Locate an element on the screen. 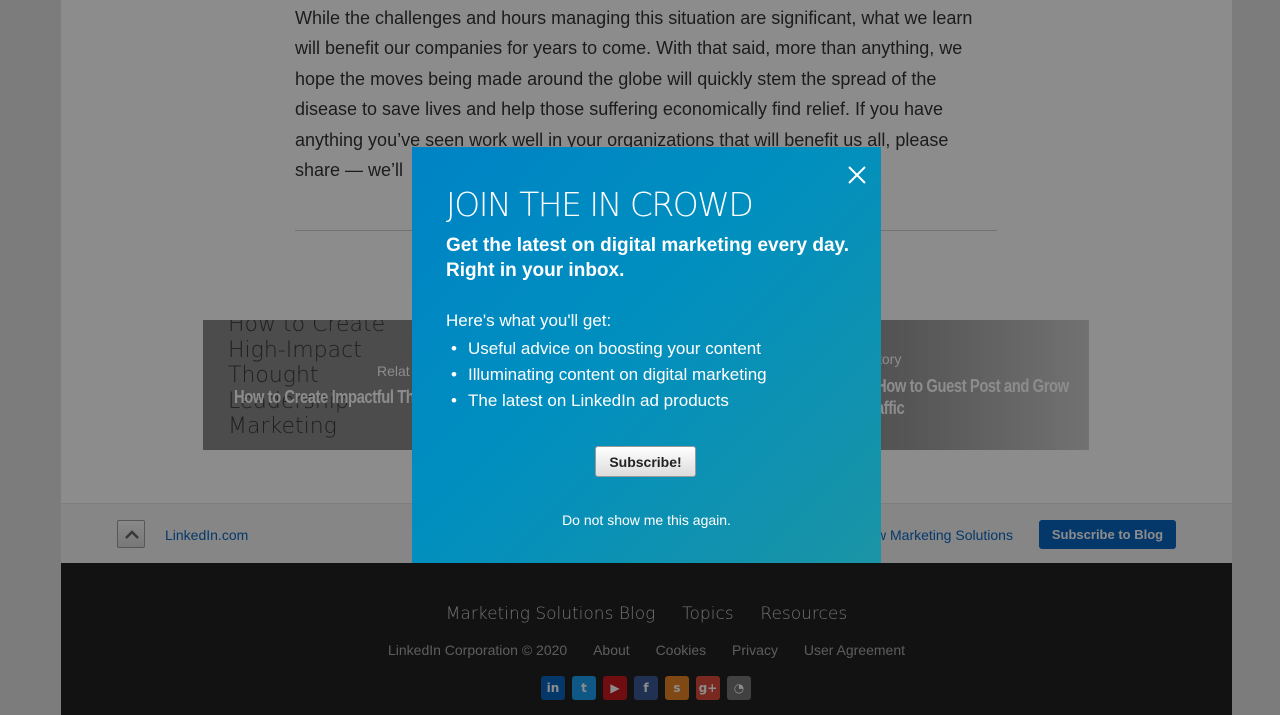  modal-intro: Here's what you'll get: is located at coordinates (529, 320).